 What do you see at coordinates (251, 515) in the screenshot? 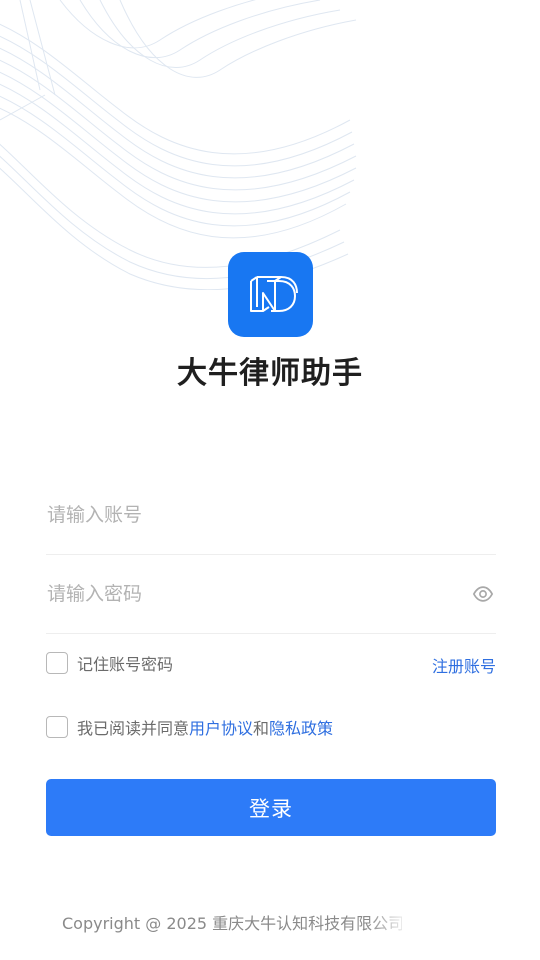
I see `account-input` at bounding box center [251, 515].